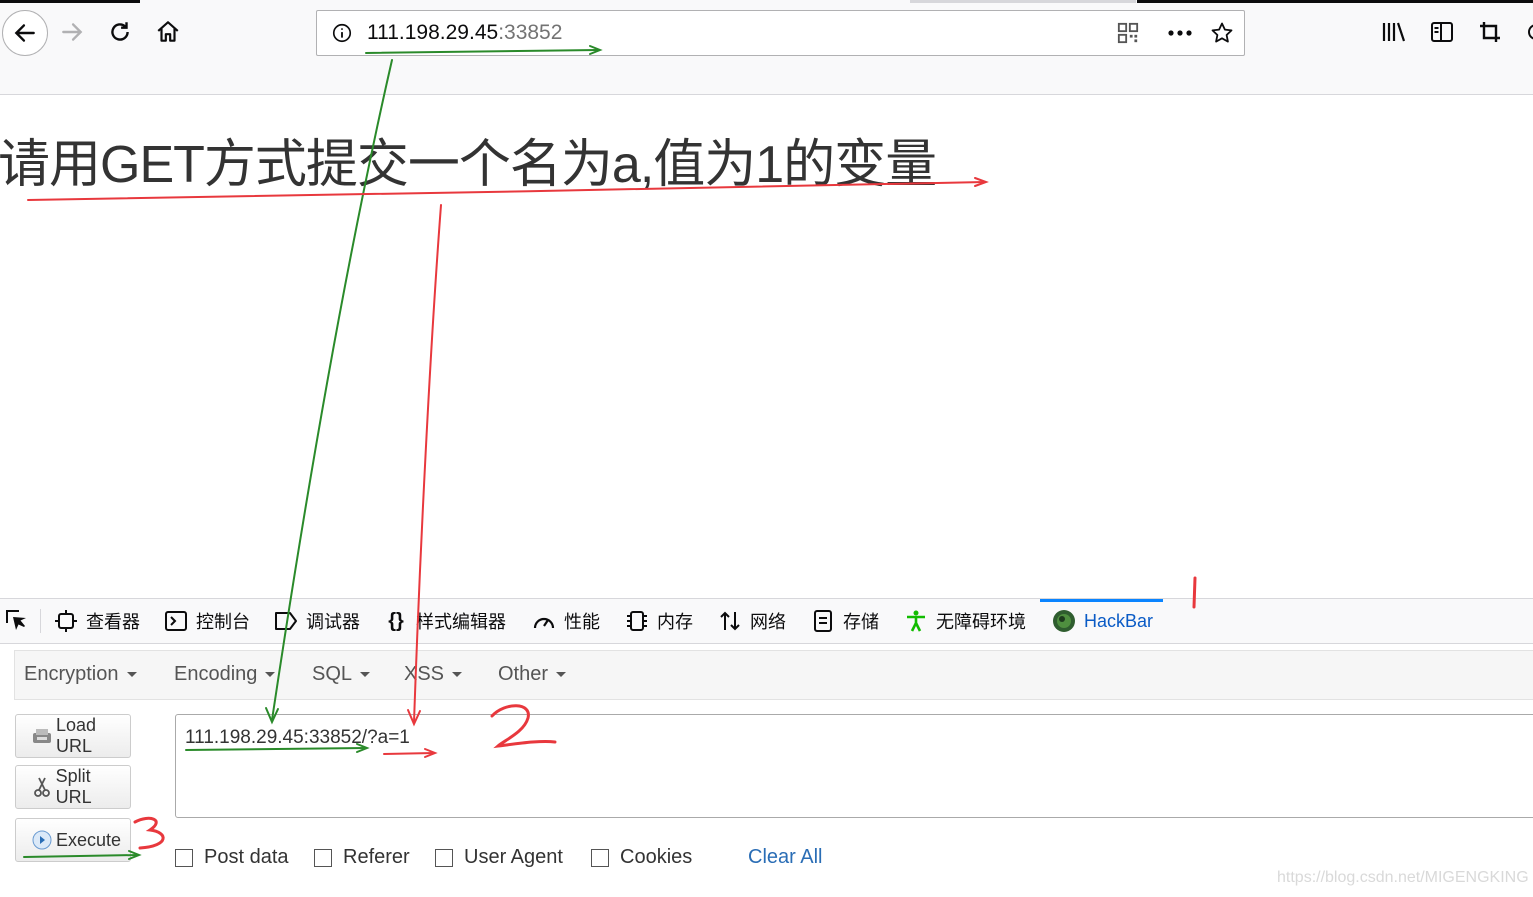 This screenshot has height=897, width=1533. Describe the element at coordinates (461, 622) in the screenshot. I see `tab-label: 样式编辑器` at that location.